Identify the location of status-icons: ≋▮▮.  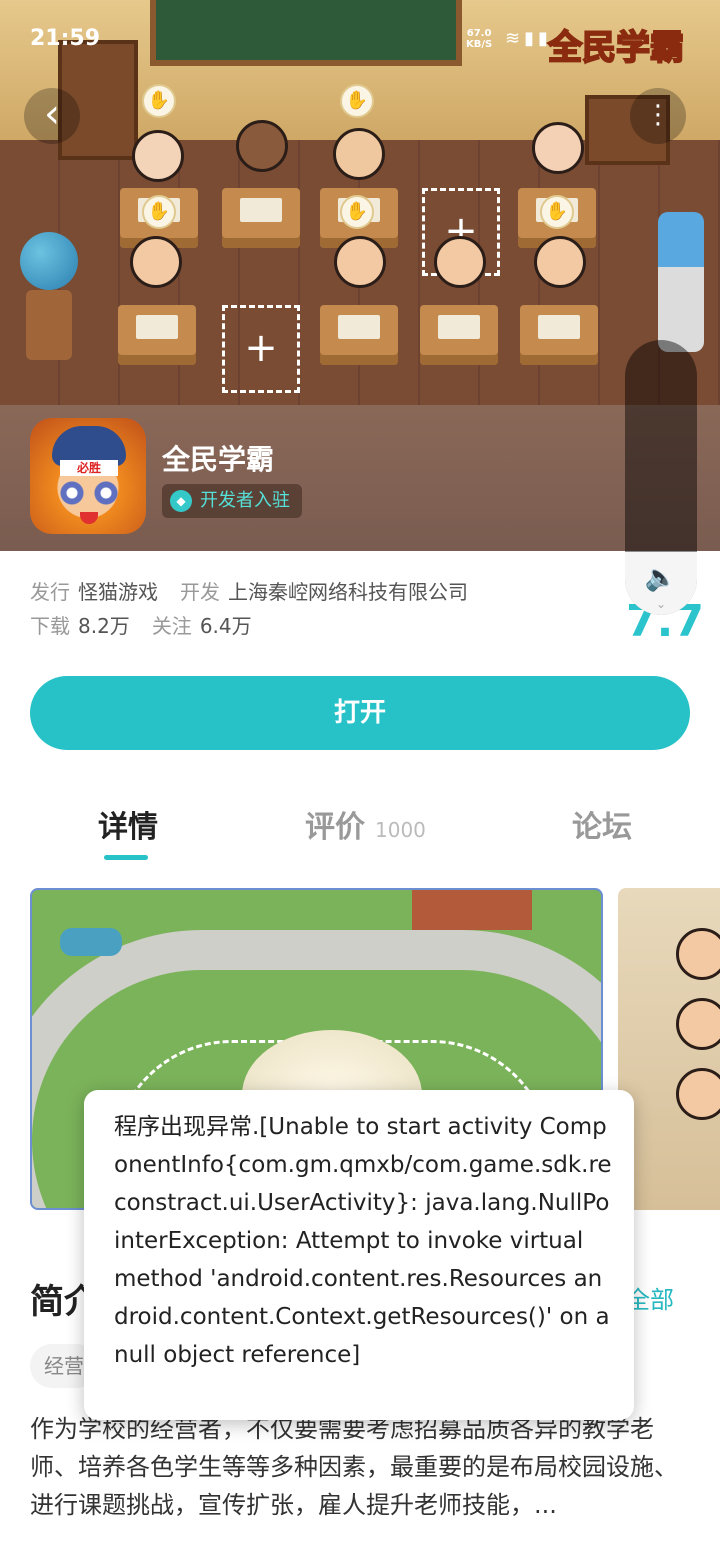
(528, 38).